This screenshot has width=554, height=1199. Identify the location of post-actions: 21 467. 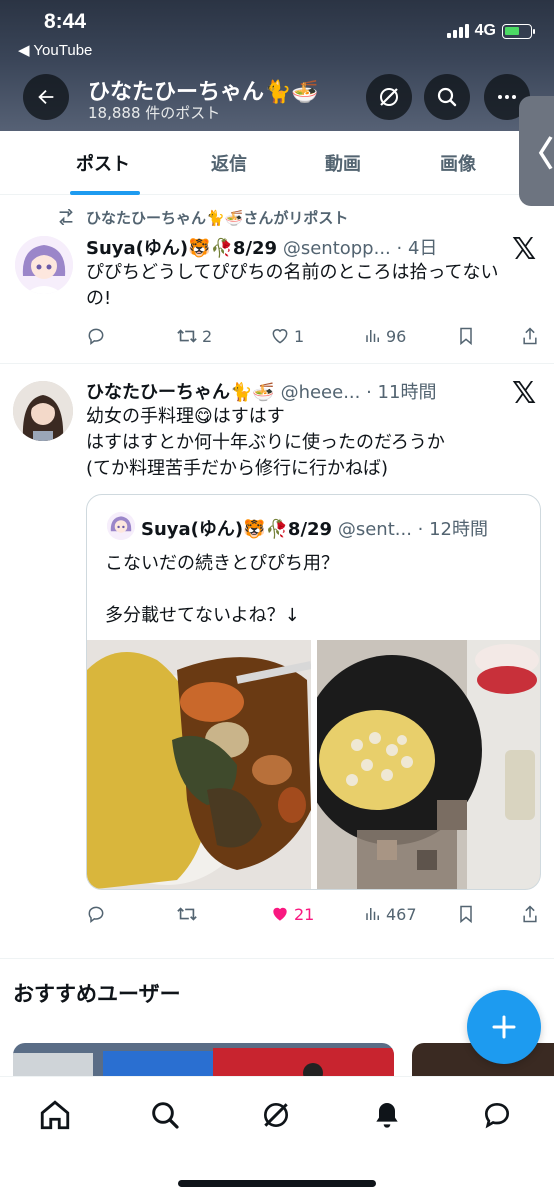
(277, 914).